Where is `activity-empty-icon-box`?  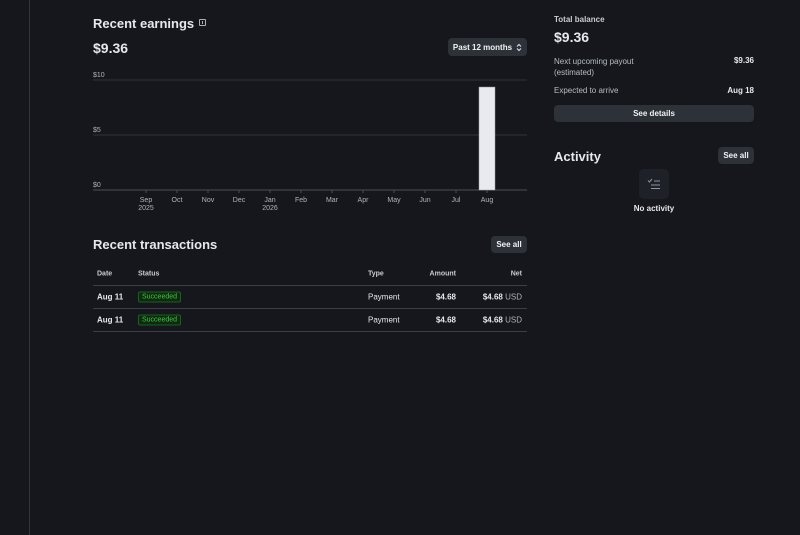
activity-empty-icon-box is located at coordinates (654, 184).